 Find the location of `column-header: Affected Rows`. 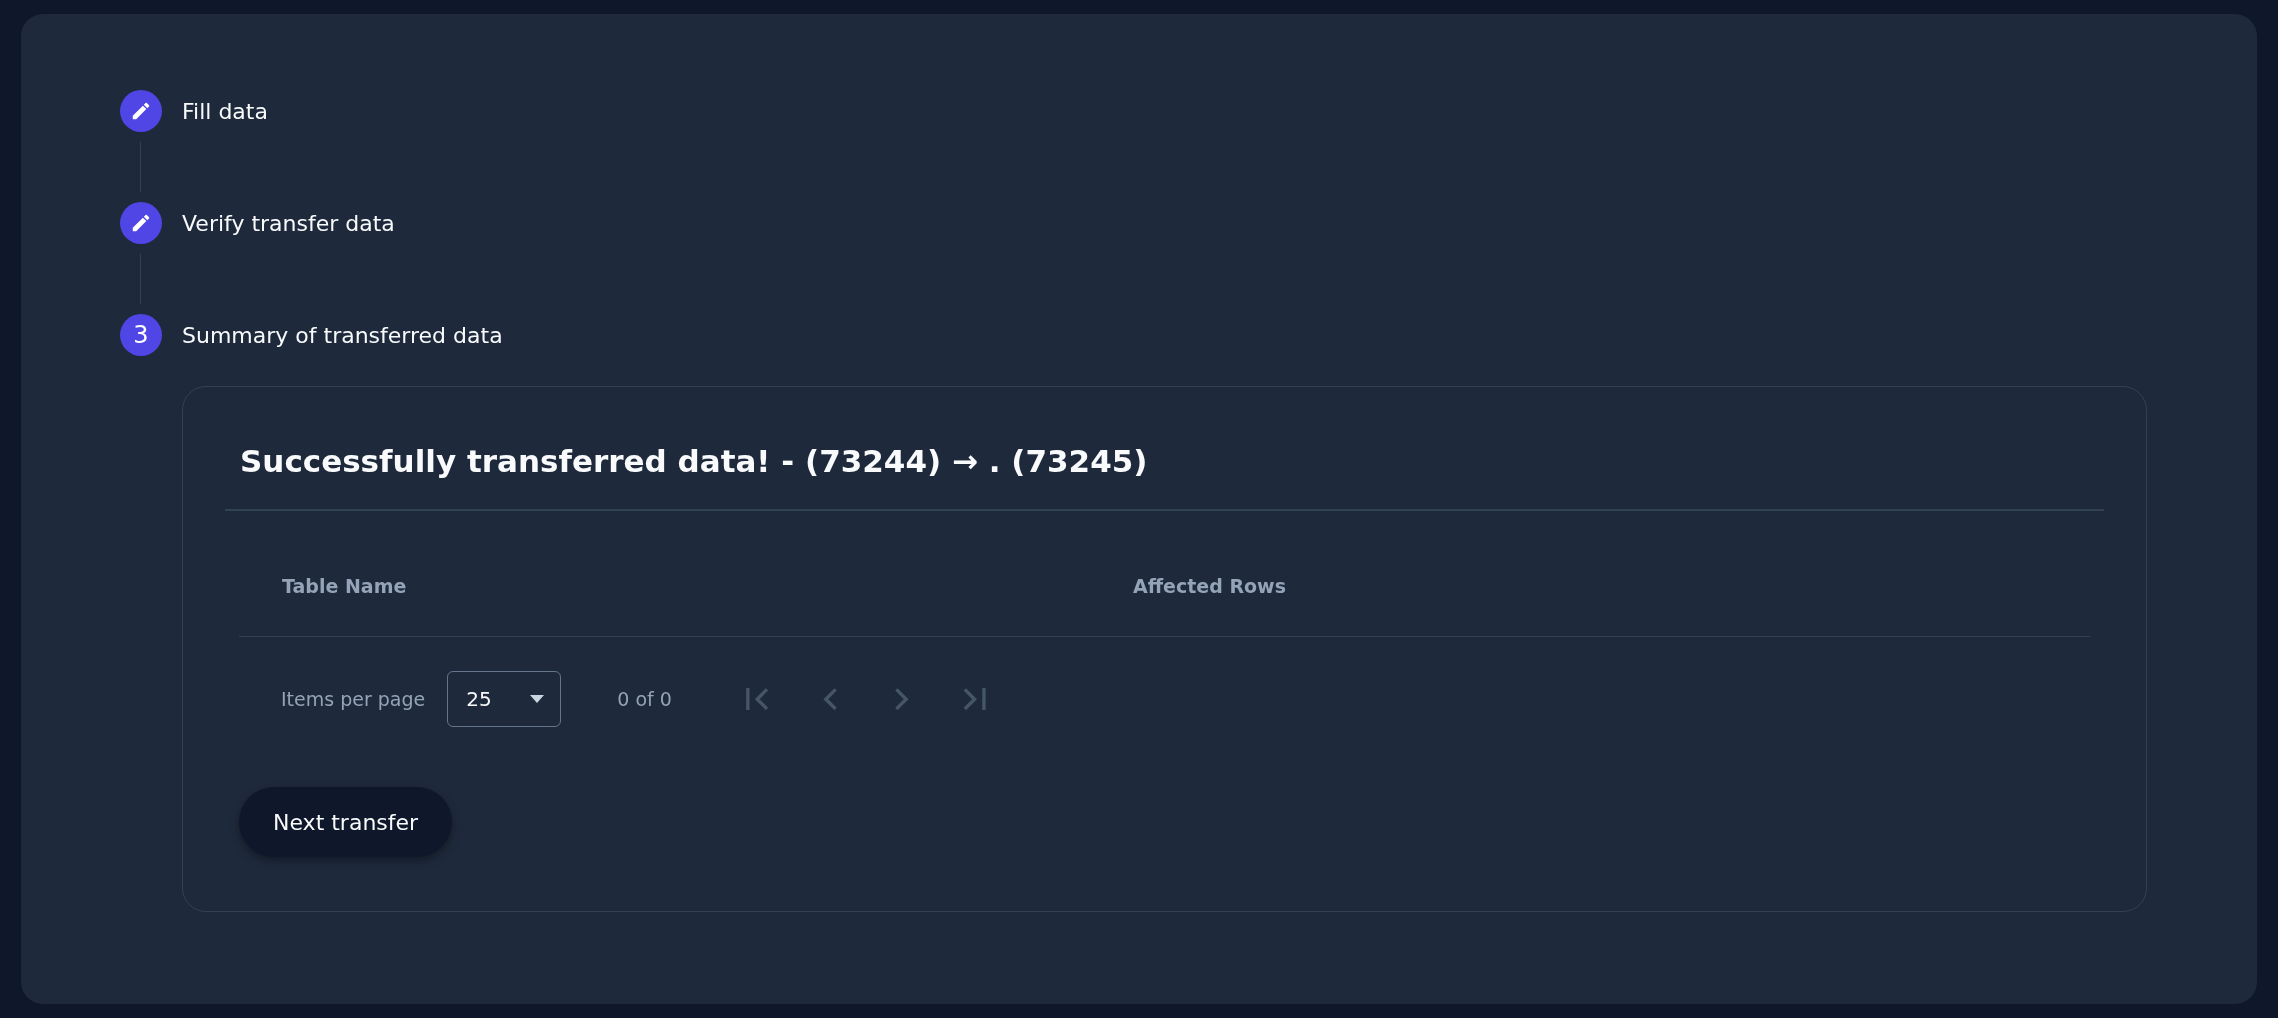

column-header: Affected Rows is located at coordinates (1209, 586).